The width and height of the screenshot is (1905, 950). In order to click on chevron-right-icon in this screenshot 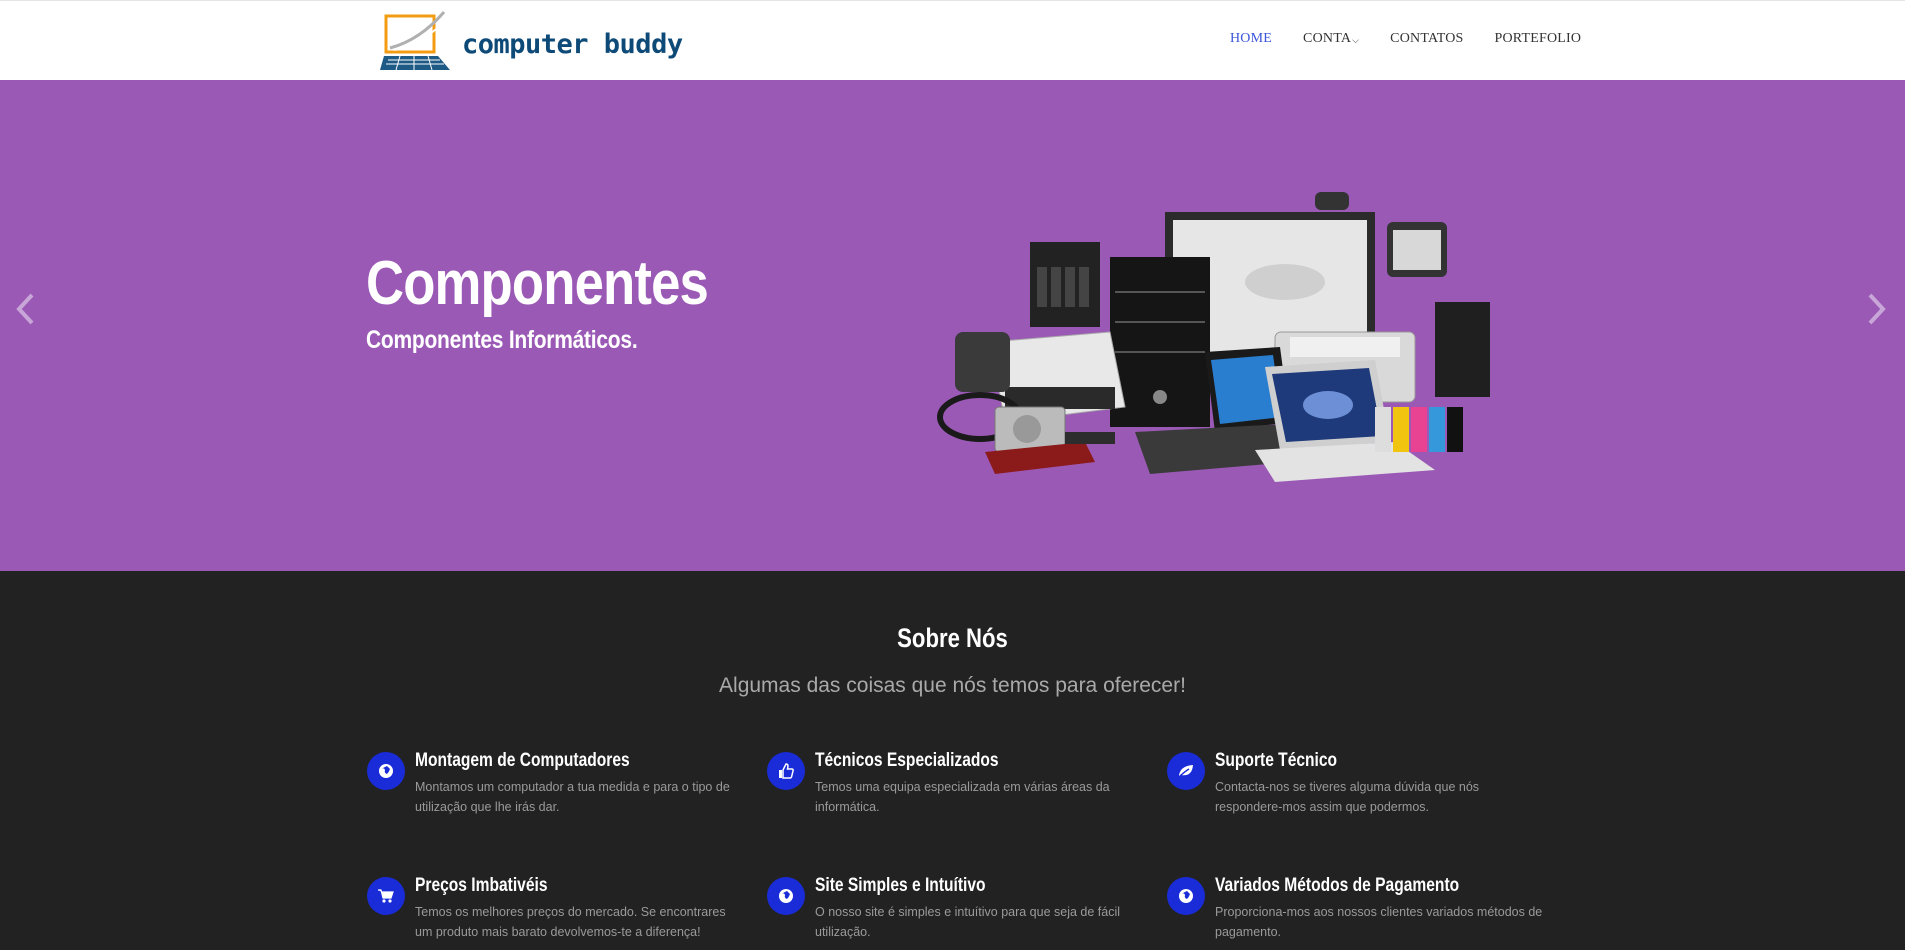, I will do `click(1877, 309)`.